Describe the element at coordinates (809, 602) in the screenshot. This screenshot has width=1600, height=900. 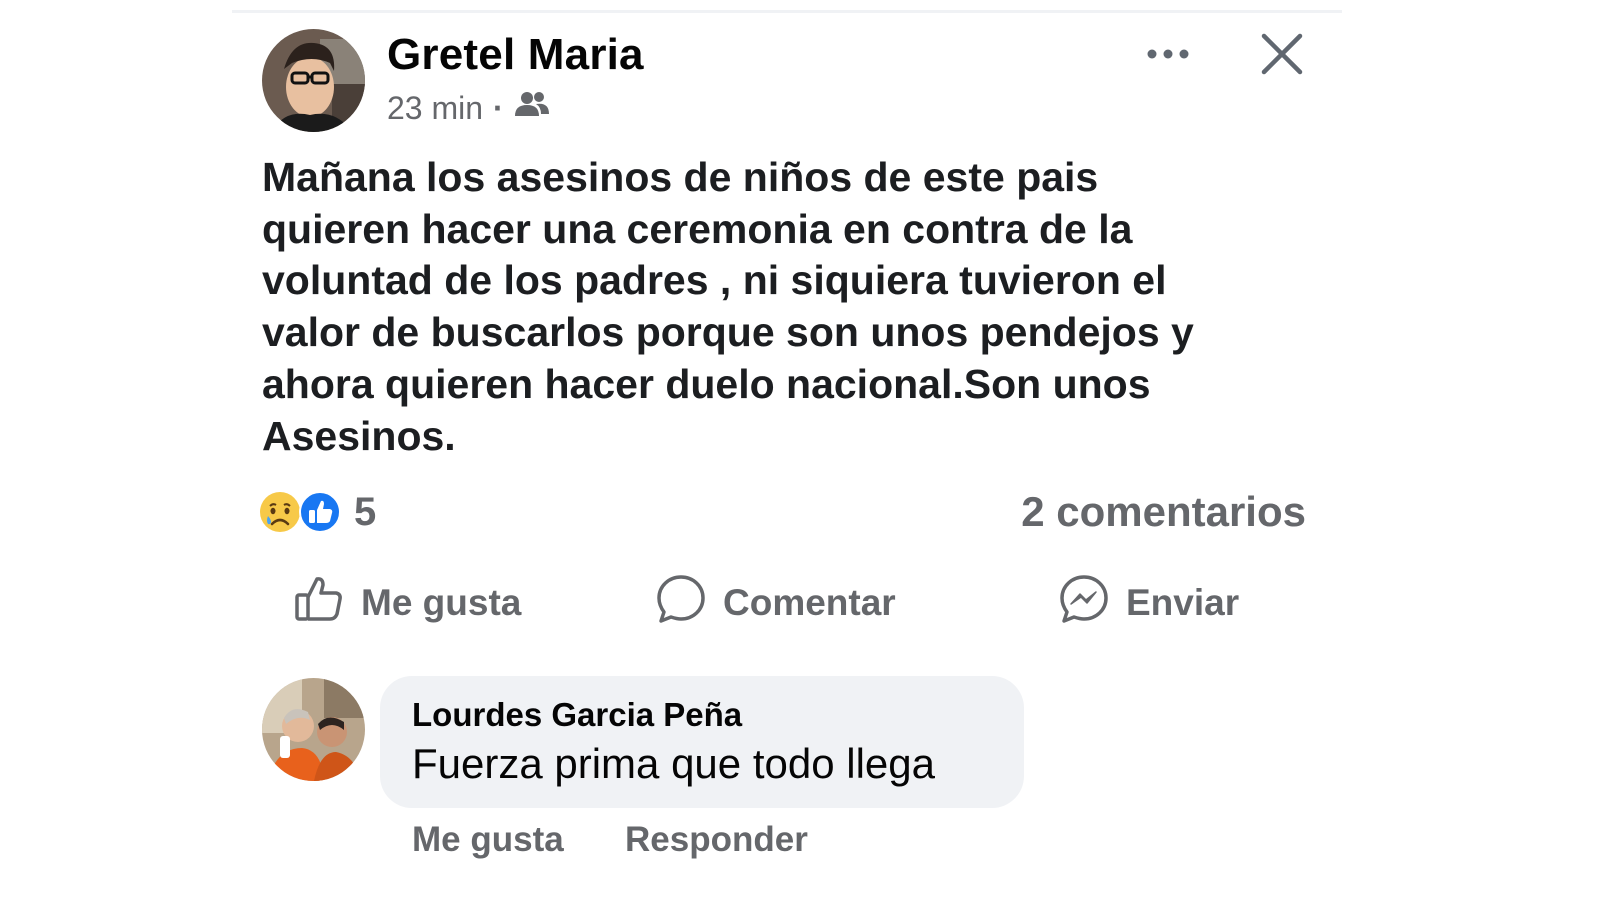
I see `comment-label: Comentar` at that location.